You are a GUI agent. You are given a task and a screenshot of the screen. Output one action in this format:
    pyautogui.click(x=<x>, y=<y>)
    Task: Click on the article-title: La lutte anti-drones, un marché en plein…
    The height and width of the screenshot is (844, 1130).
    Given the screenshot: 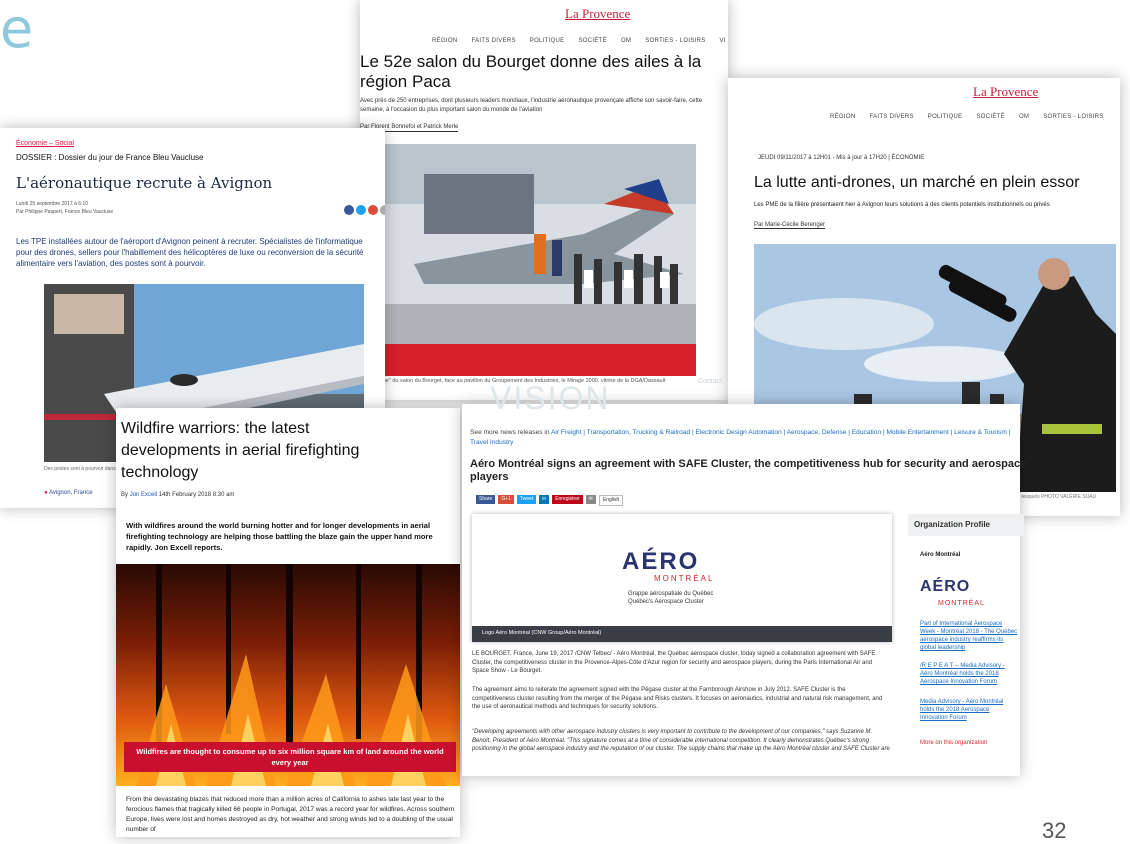 What is the action you would take?
    pyautogui.click(x=917, y=182)
    